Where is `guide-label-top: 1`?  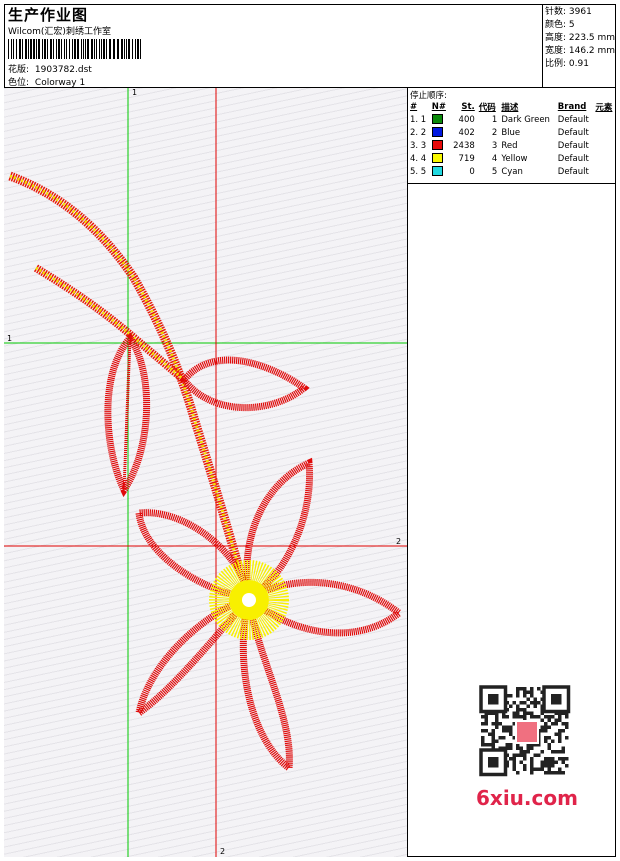 guide-label-top: 1 is located at coordinates (135, 92).